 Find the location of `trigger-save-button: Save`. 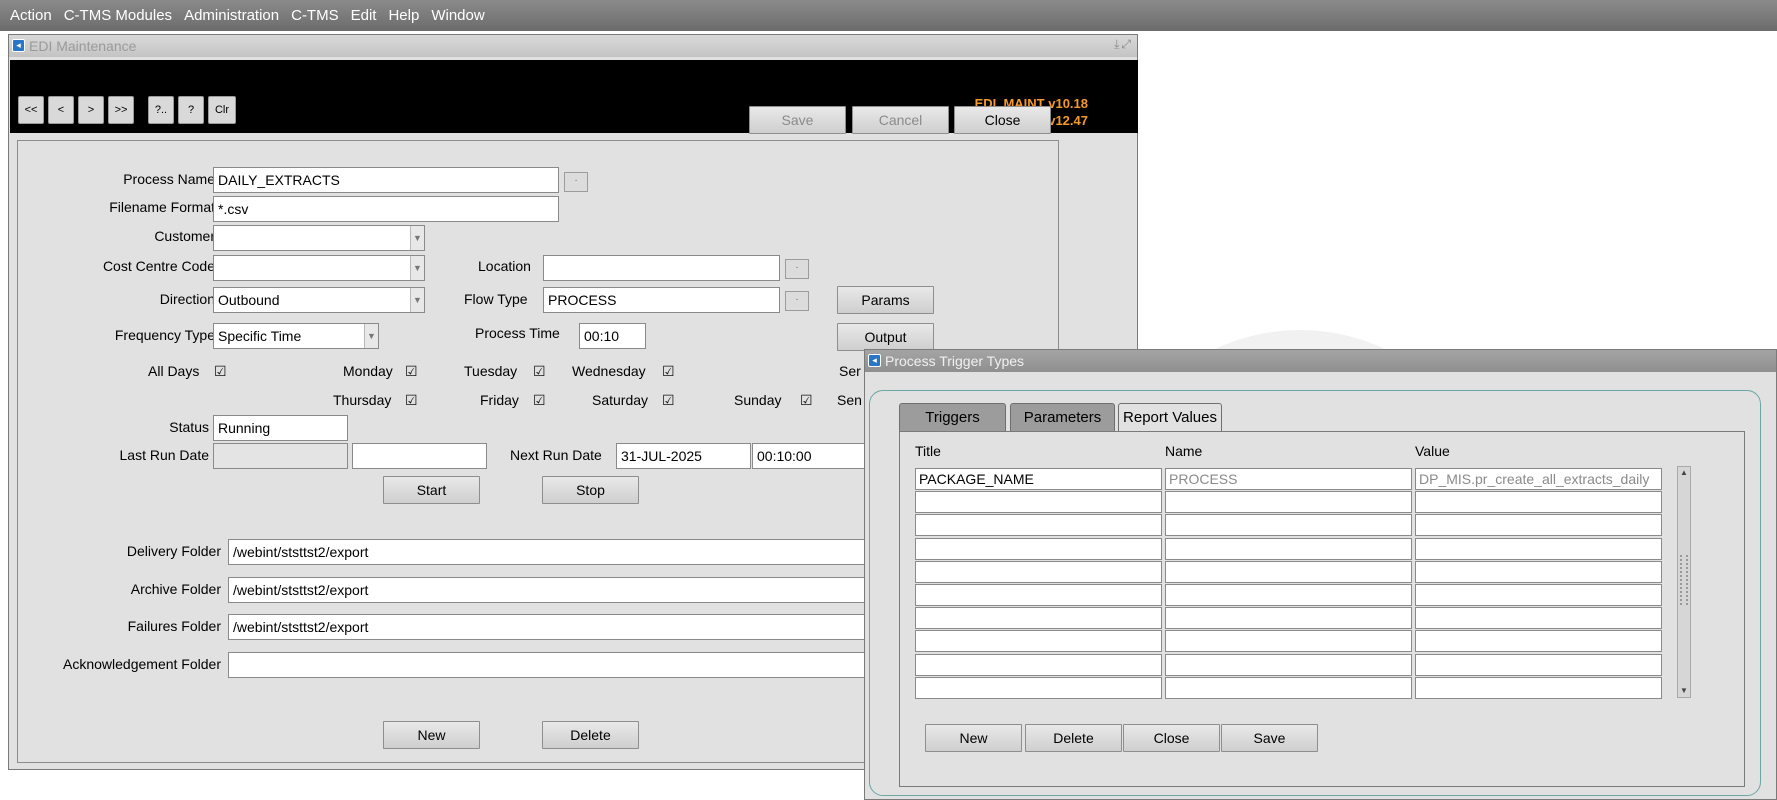

trigger-save-button: Save is located at coordinates (1269, 738).